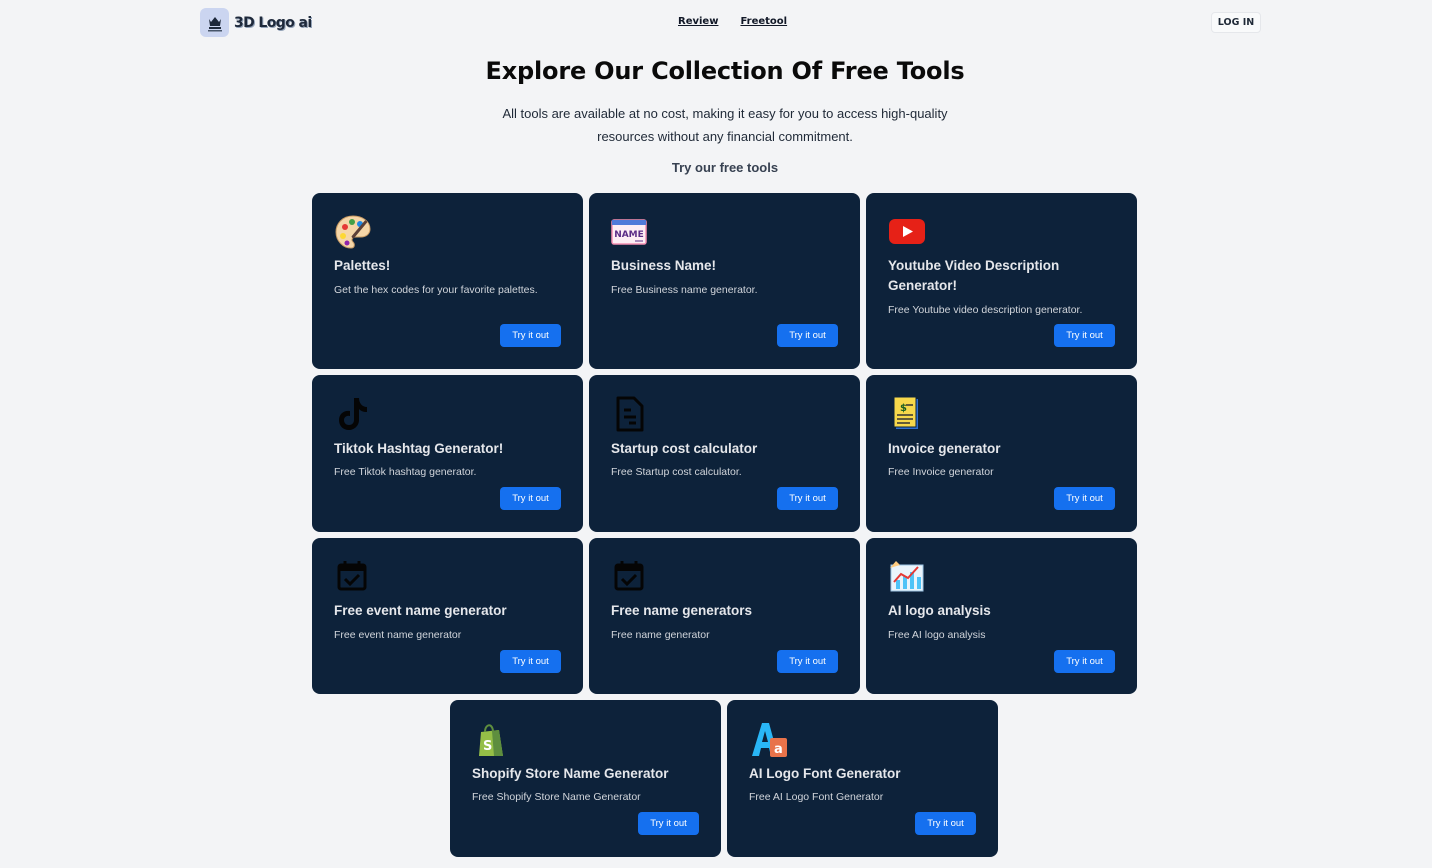 This screenshot has width=1432, height=868. I want to click on card-description: Free Tiktok hashtag generator., so click(405, 472).